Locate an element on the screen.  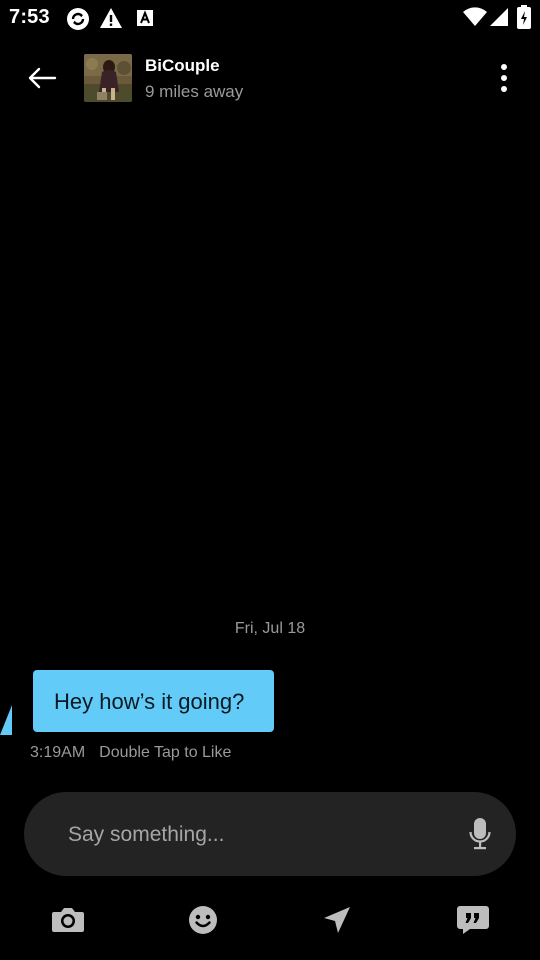
back-button is located at coordinates (42, 78).